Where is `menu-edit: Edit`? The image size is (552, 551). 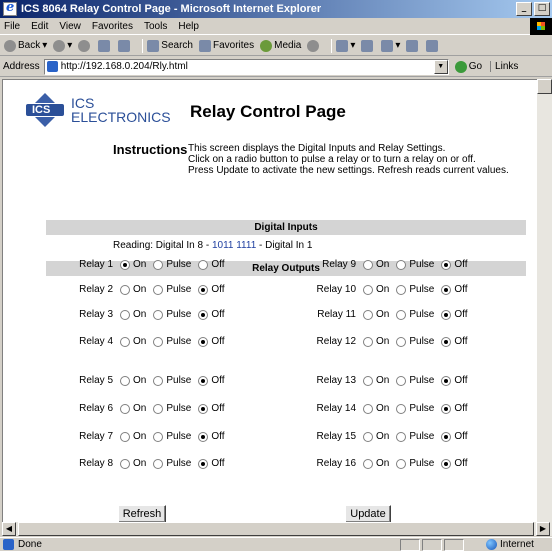
menu-edit: Edit is located at coordinates (39, 26).